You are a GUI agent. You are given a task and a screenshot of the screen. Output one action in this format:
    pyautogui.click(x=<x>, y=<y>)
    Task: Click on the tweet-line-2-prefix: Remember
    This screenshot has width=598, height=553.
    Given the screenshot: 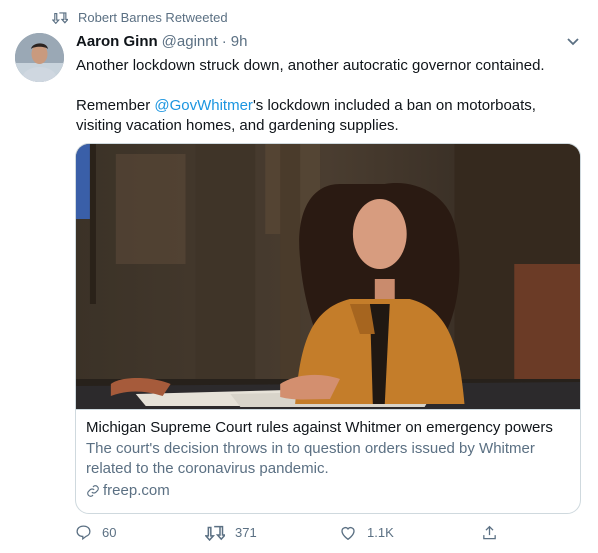 What is the action you would take?
    pyautogui.click(x=115, y=105)
    